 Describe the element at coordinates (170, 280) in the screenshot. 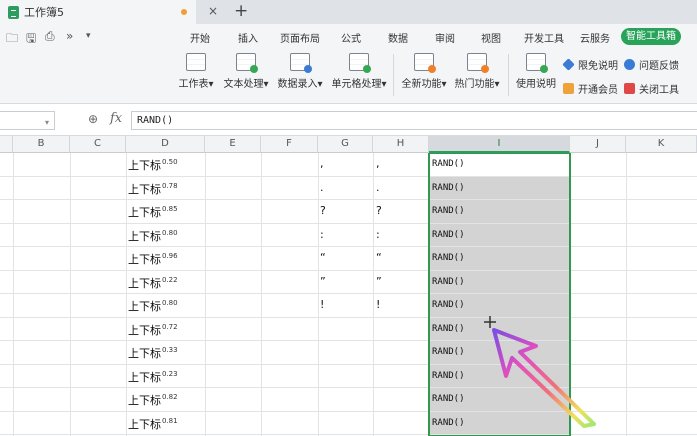

I see `superscript-value: 0.22` at that location.